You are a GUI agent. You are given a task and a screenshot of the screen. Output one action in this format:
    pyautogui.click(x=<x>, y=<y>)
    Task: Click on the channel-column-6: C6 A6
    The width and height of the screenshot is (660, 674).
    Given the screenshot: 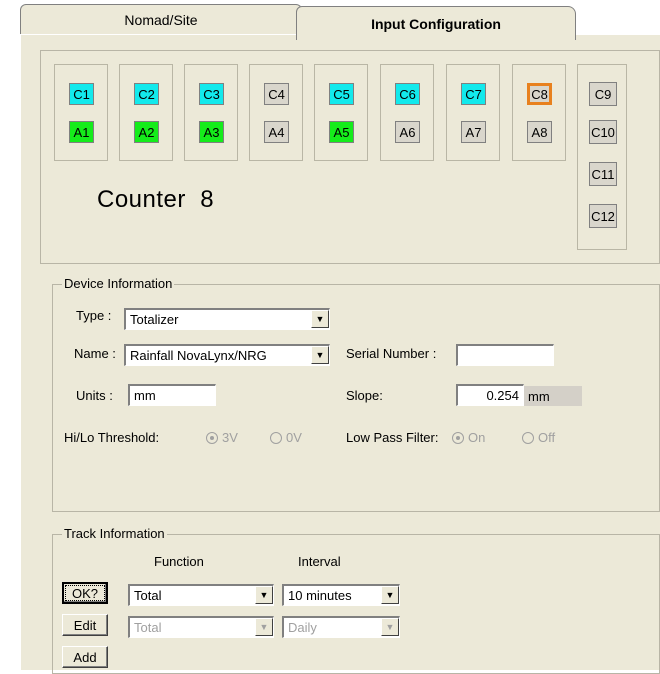 What is the action you would take?
    pyautogui.click(x=407, y=112)
    